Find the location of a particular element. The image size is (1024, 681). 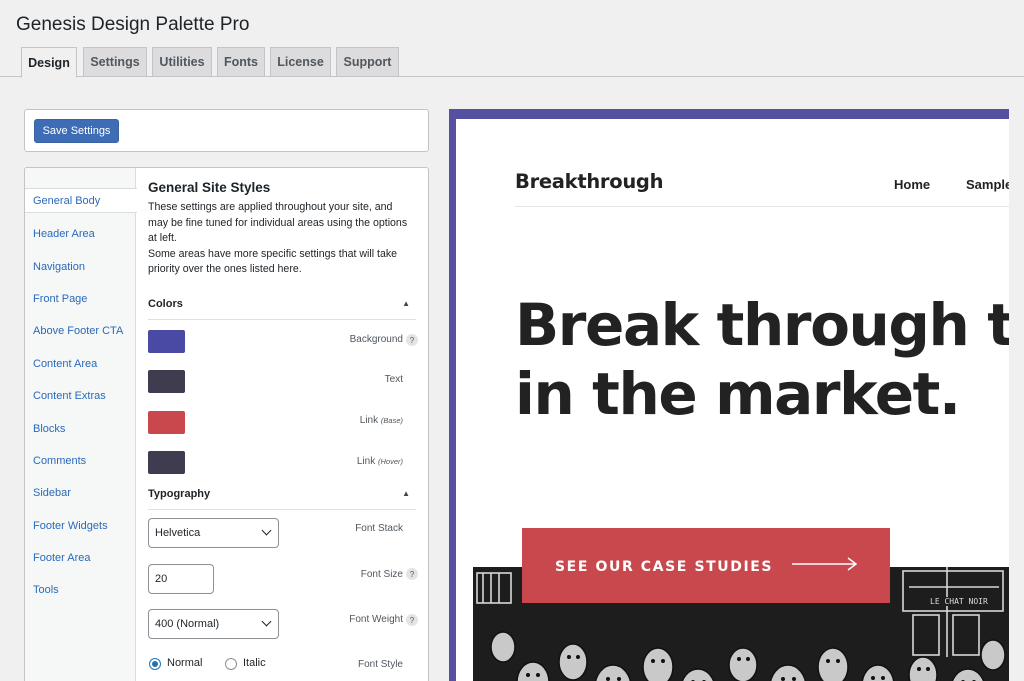

preview-hero-heading: Break through t in the market. is located at coordinates (762, 360).